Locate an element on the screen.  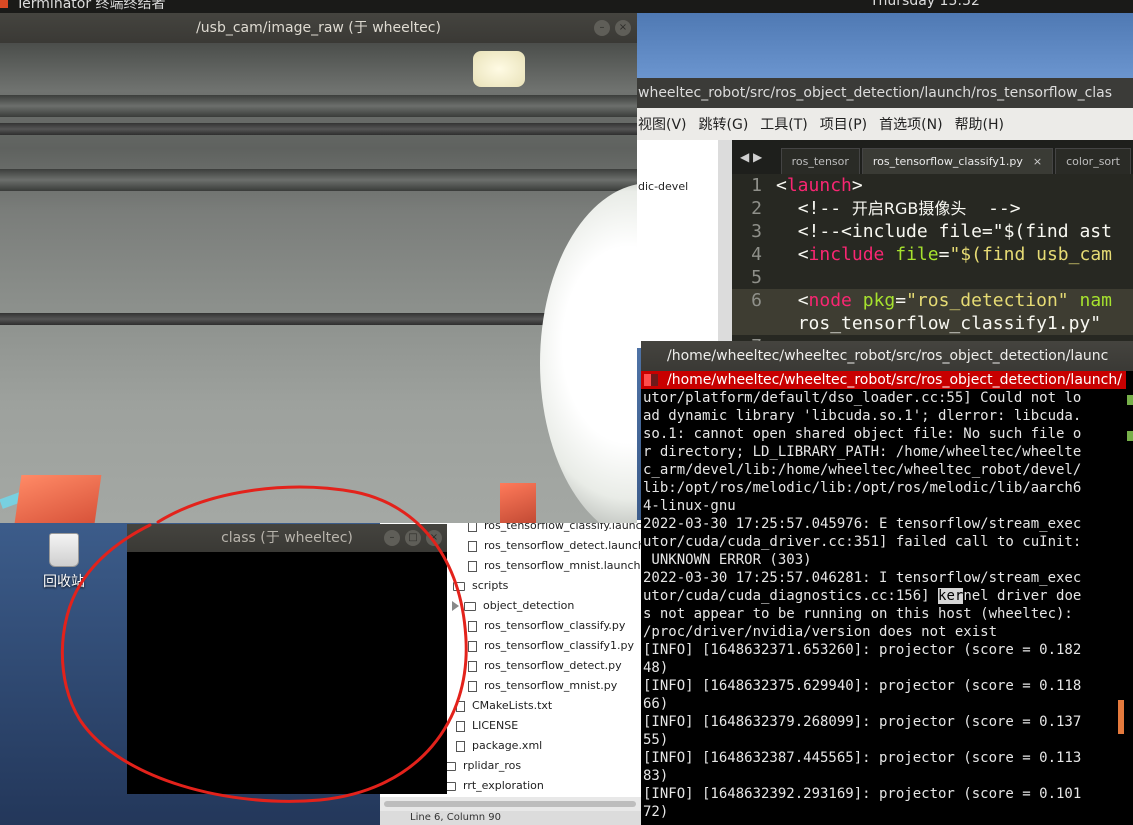
file-label: ros_tensorflow_mnist.launch is located at coordinates (562, 565).